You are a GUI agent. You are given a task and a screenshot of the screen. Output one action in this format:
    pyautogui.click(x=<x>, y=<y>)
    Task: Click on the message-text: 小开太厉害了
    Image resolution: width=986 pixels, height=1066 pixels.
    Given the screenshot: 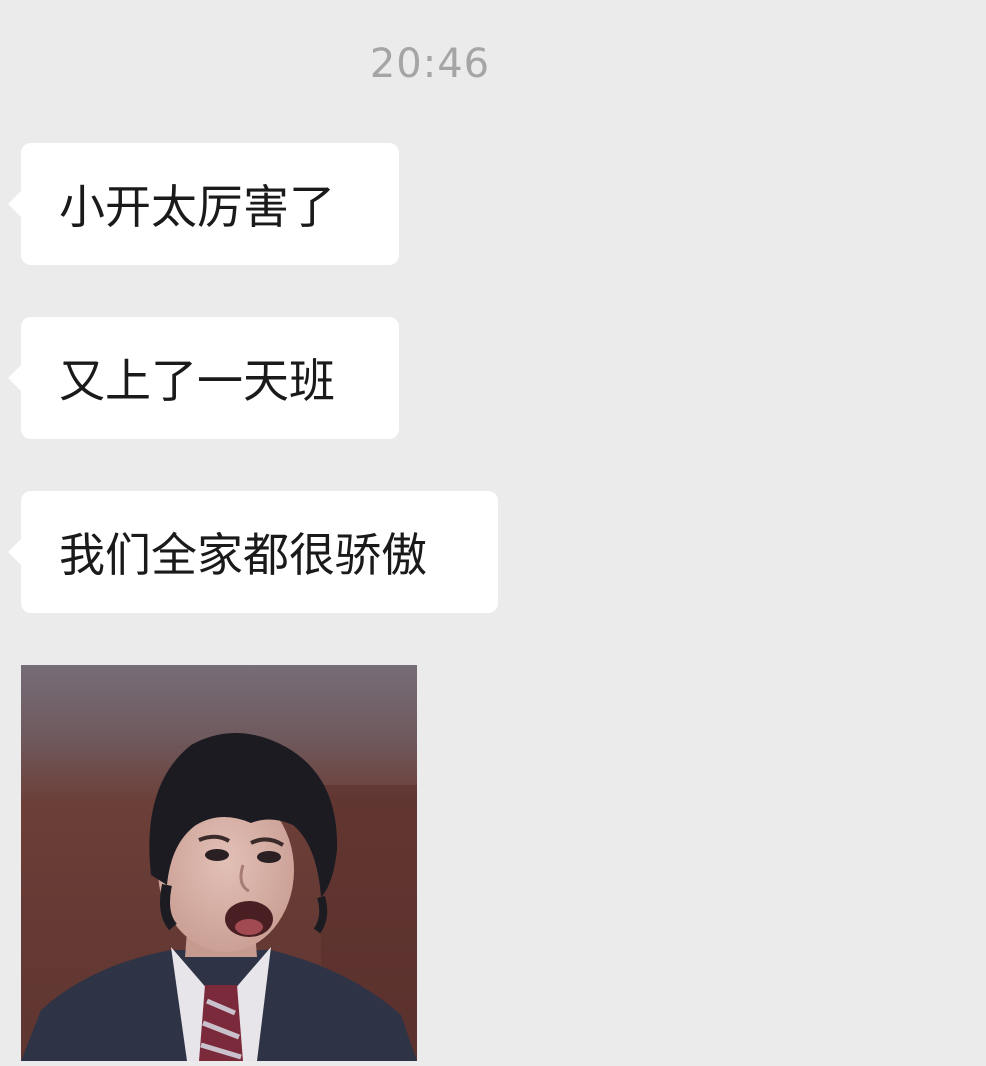 What is the action you would take?
    pyautogui.click(x=197, y=207)
    